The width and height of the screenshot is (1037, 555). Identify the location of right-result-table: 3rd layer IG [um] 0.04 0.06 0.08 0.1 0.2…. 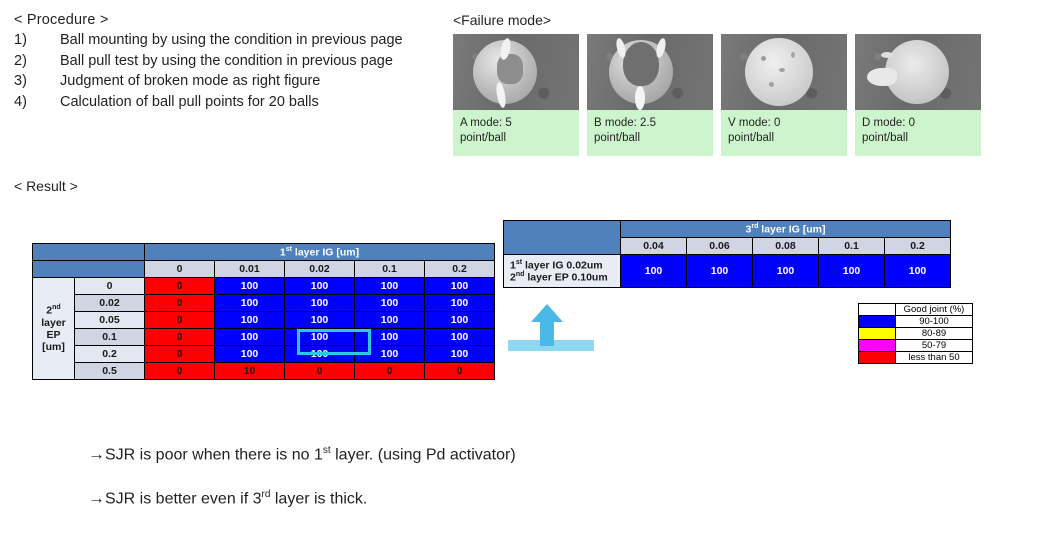
(727, 254).